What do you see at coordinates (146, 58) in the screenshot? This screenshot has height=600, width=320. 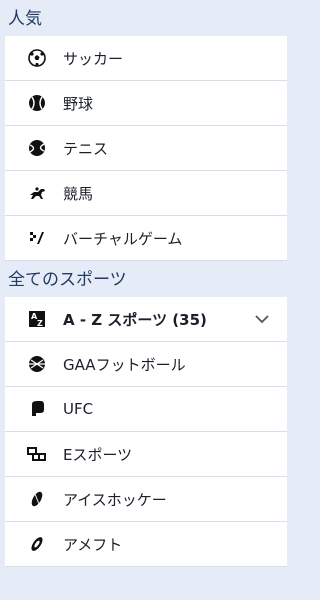 I see `sport-item-soccer: サッカー` at bounding box center [146, 58].